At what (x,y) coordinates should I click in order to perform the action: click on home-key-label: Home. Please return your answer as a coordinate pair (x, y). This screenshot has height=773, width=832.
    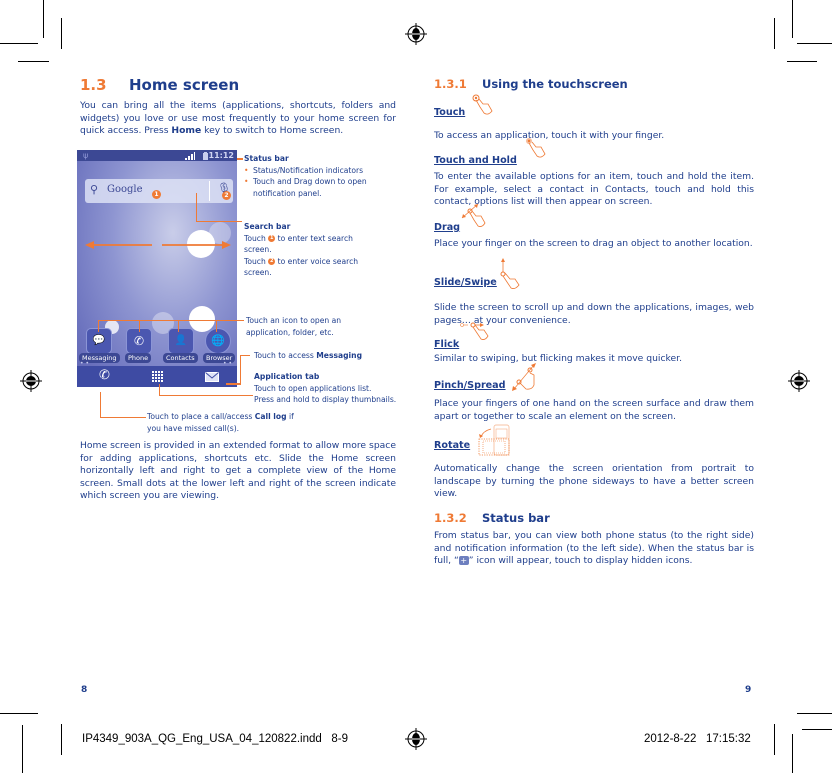
    Looking at the image, I should click on (186, 131).